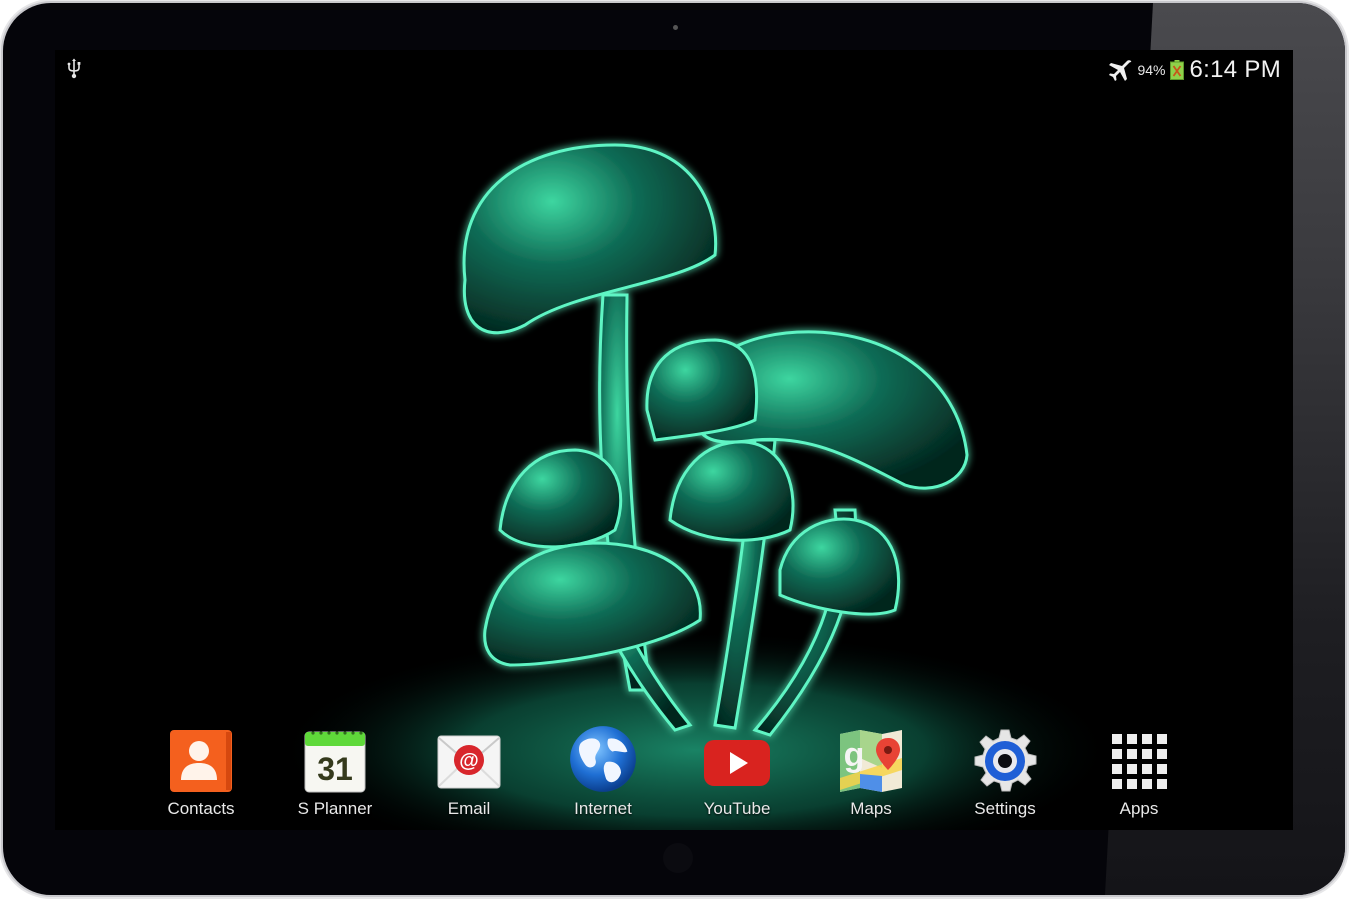 Image resolution: width=1350 pixels, height=900 pixels. What do you see at coordinates (469, 808) in the screenshot?
I see `app-label: Email` at bounding box center [469, 808].